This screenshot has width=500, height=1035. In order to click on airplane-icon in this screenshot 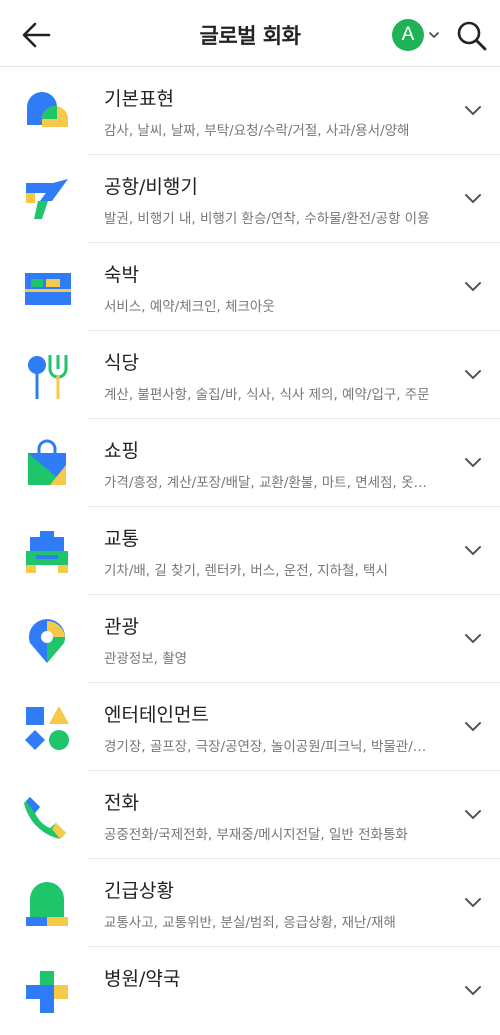, I will do `click(47, 199)`.